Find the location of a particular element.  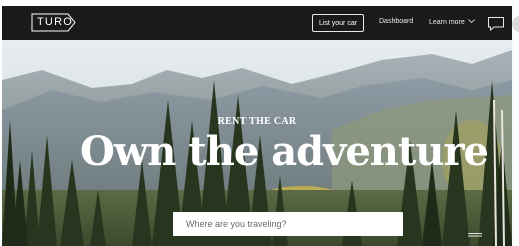

learn-more-menu: Learn more is located at coordinates (452, 22).